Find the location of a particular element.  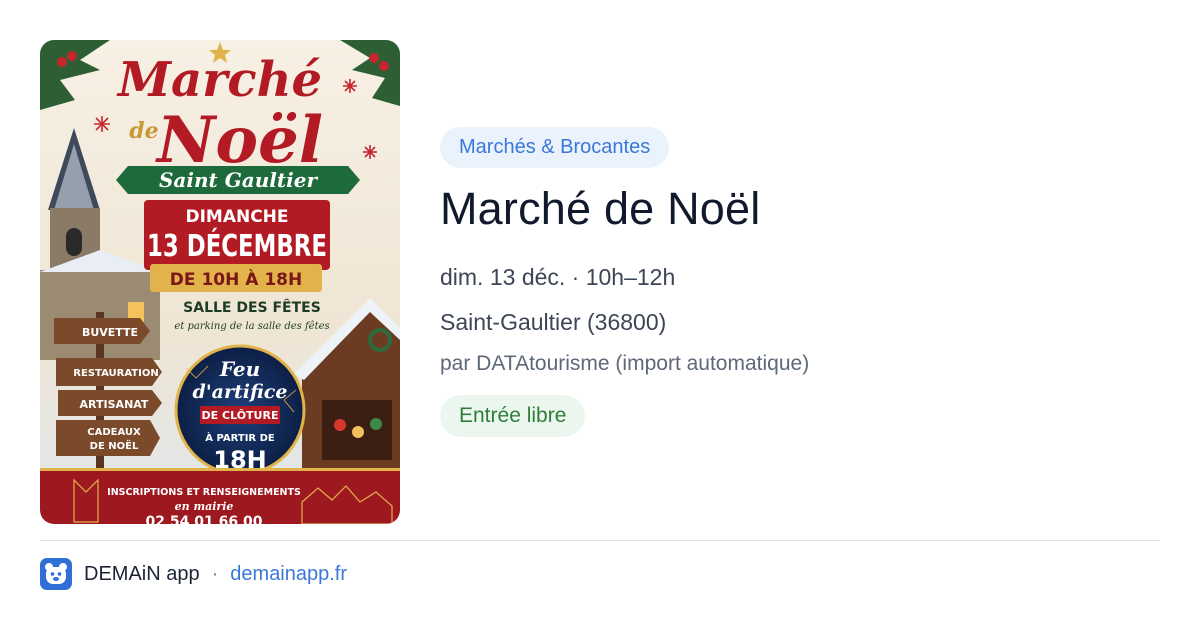

bear-face-icon is located at coordinates (56, 574).